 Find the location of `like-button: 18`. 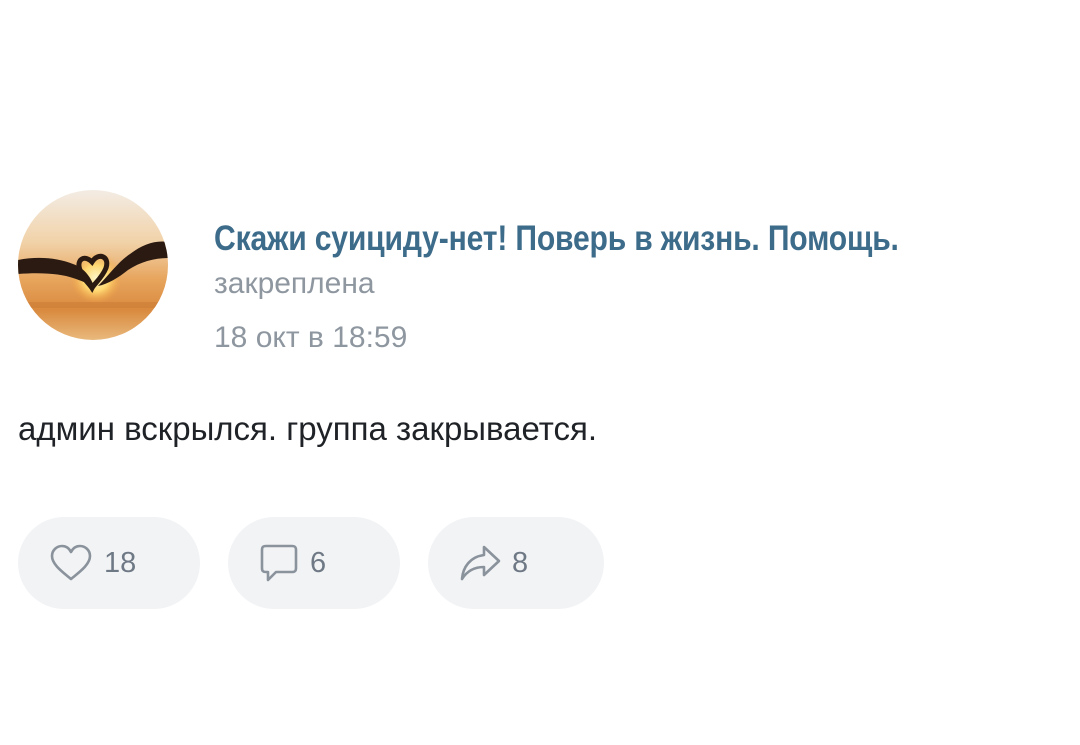

like-button: 18 is located at coordinates (109, 563).